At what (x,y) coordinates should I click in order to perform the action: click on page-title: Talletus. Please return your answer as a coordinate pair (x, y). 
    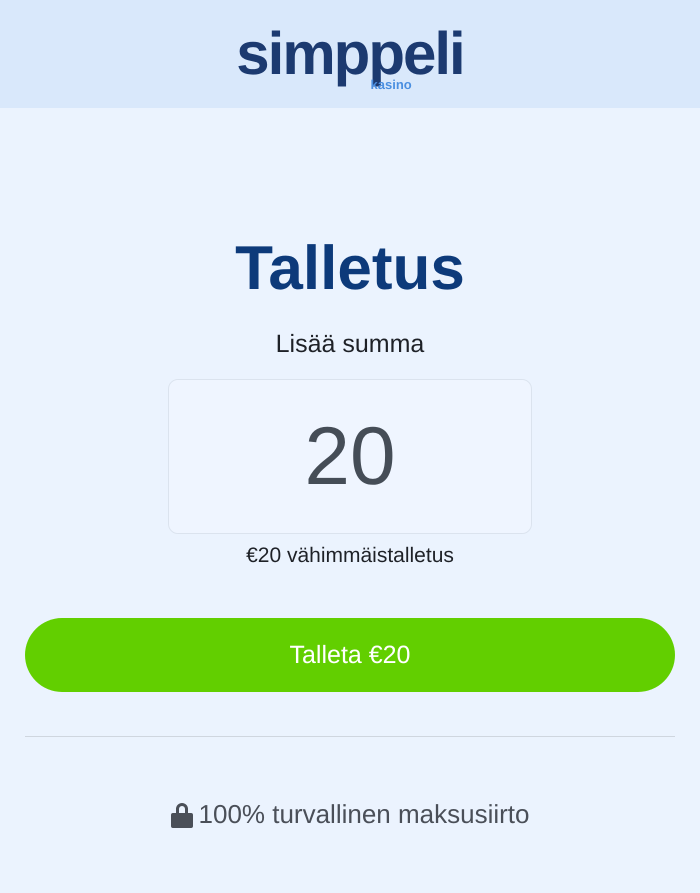
    Looking at the image, I should click on (350, 269).